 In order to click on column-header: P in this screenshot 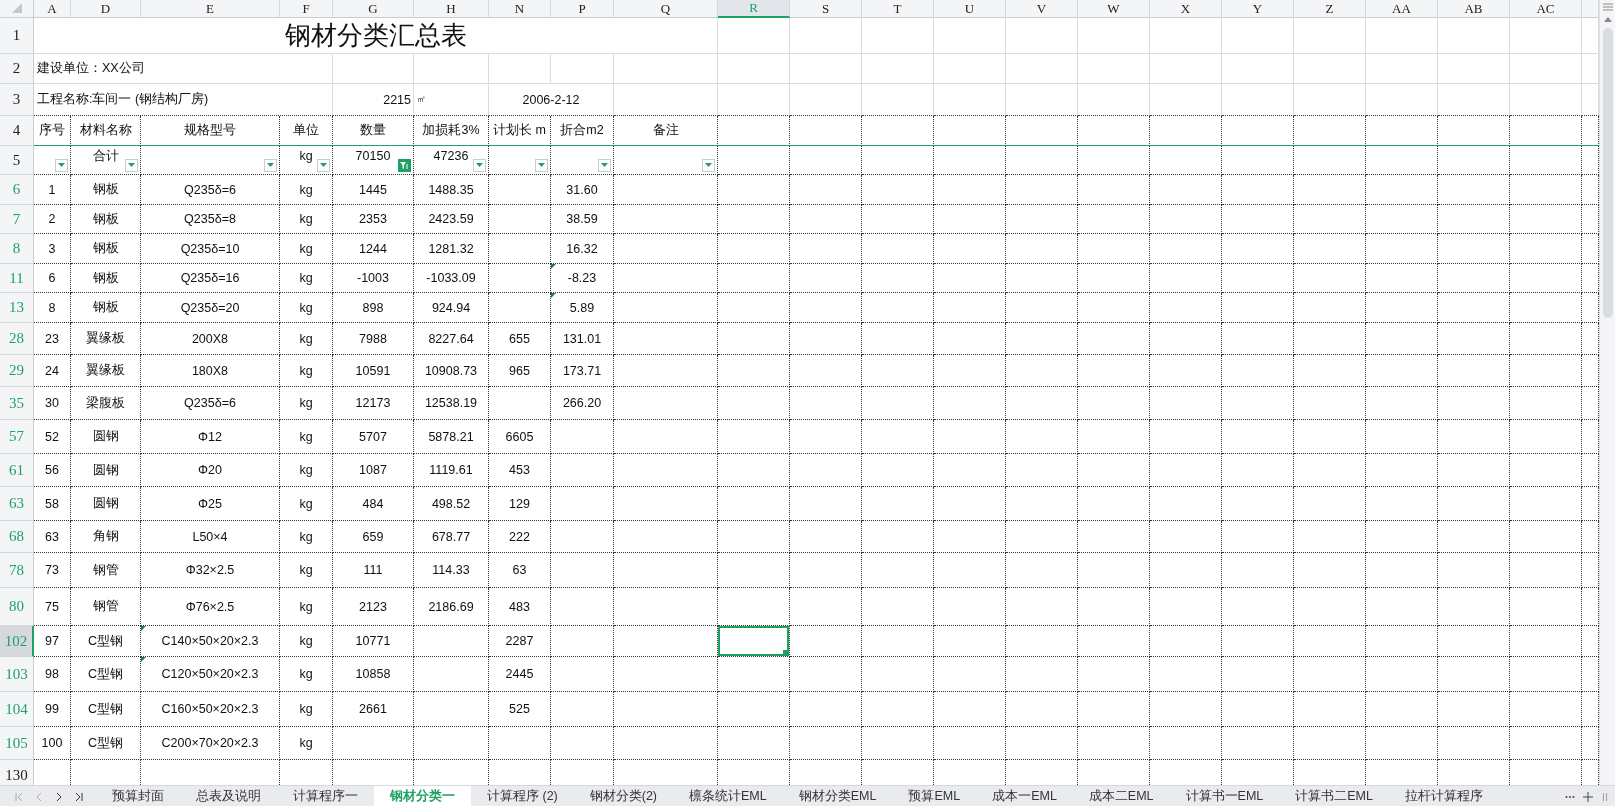, I will do `click(582, 9)`.